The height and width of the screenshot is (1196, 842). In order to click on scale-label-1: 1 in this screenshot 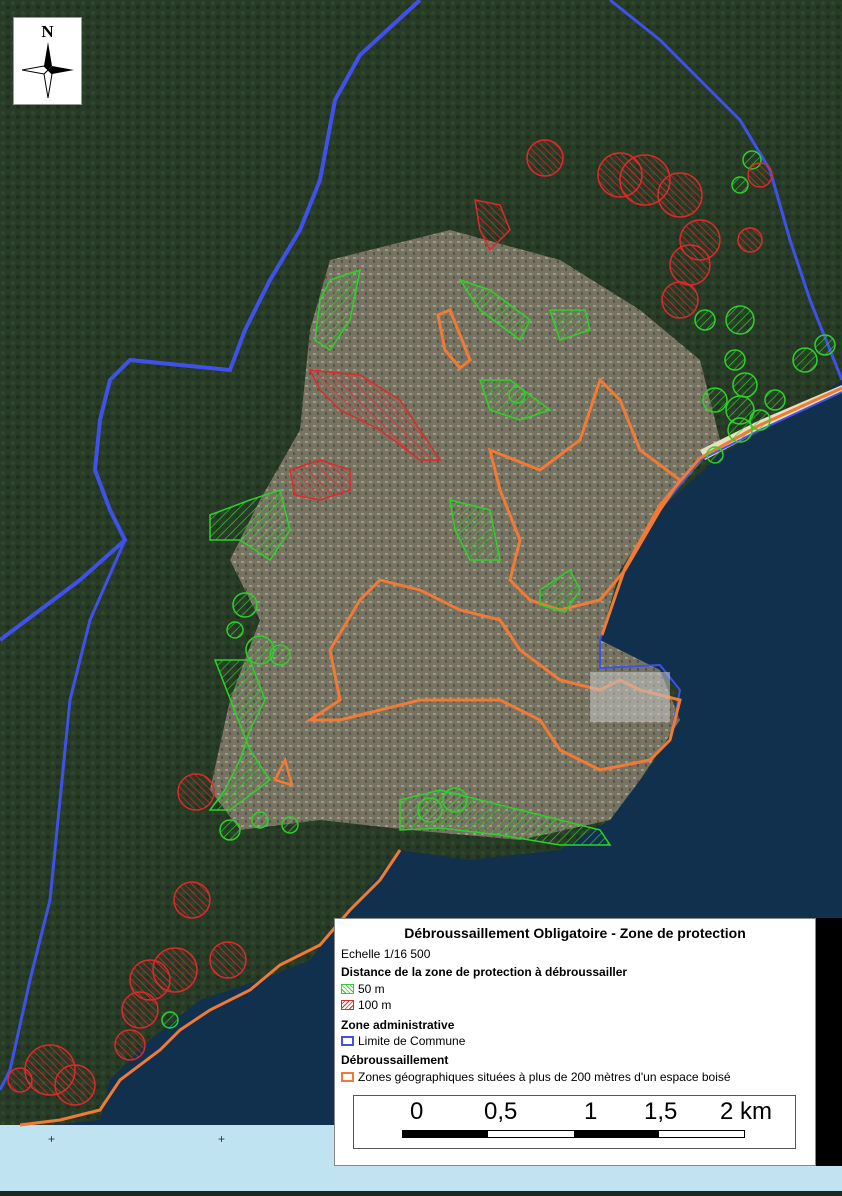, I will do `click(591, 1111)`.